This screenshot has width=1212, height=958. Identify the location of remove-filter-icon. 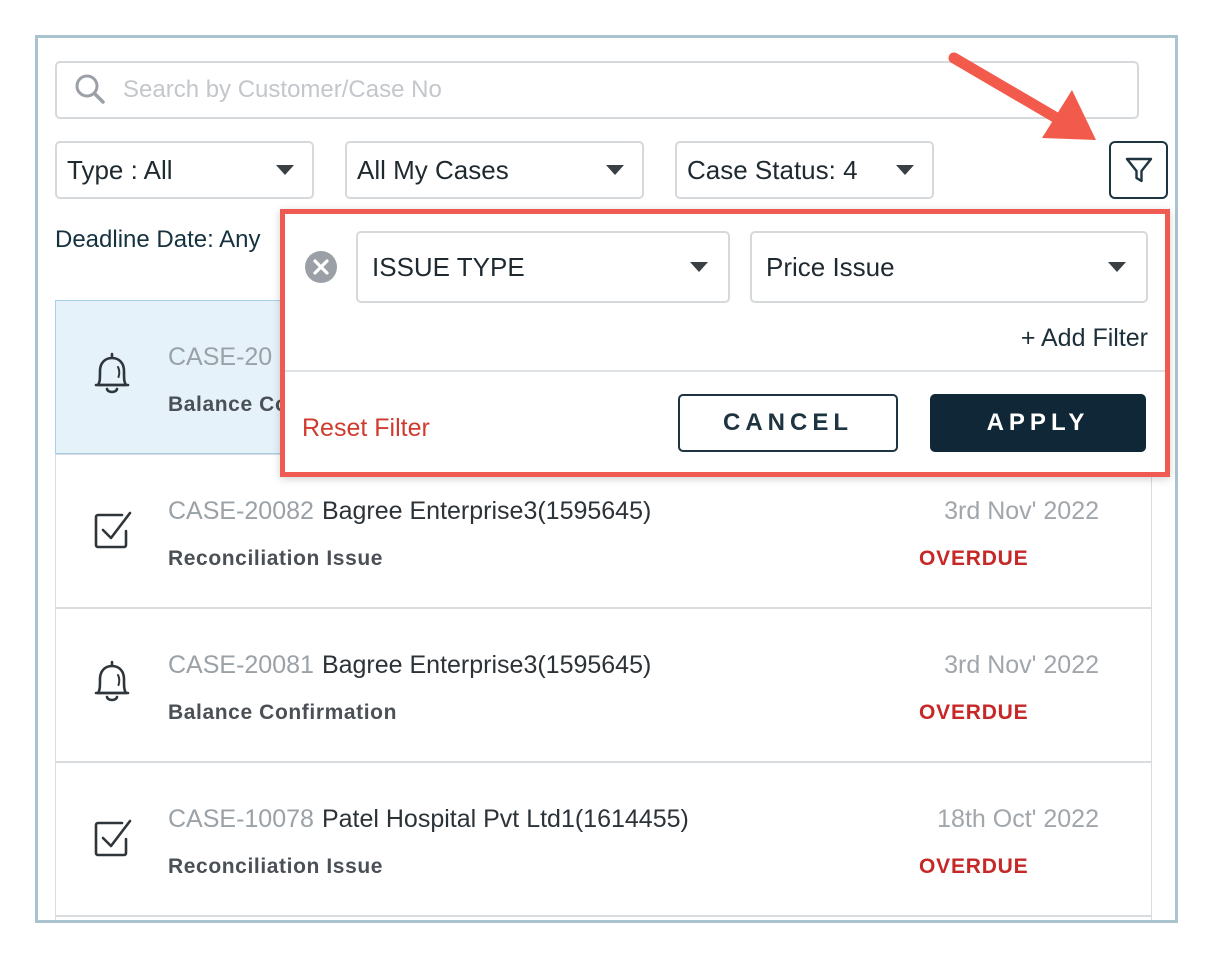
(321, 267).